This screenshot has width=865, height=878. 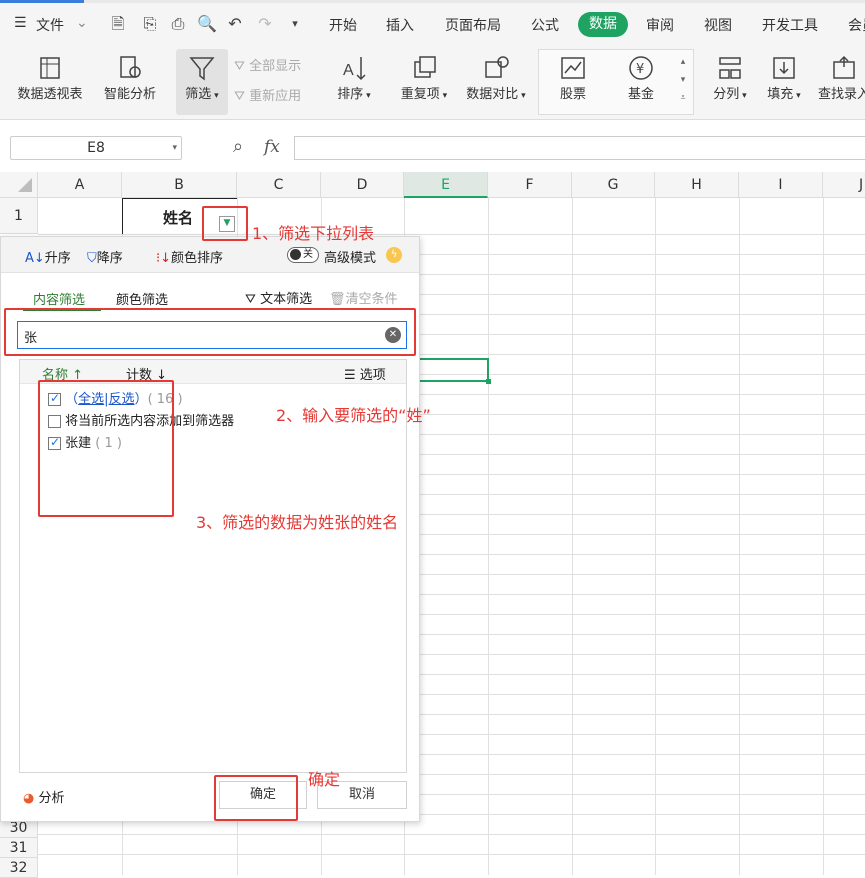 I want to click on data-compare-icon, so click(x=496, y=68).